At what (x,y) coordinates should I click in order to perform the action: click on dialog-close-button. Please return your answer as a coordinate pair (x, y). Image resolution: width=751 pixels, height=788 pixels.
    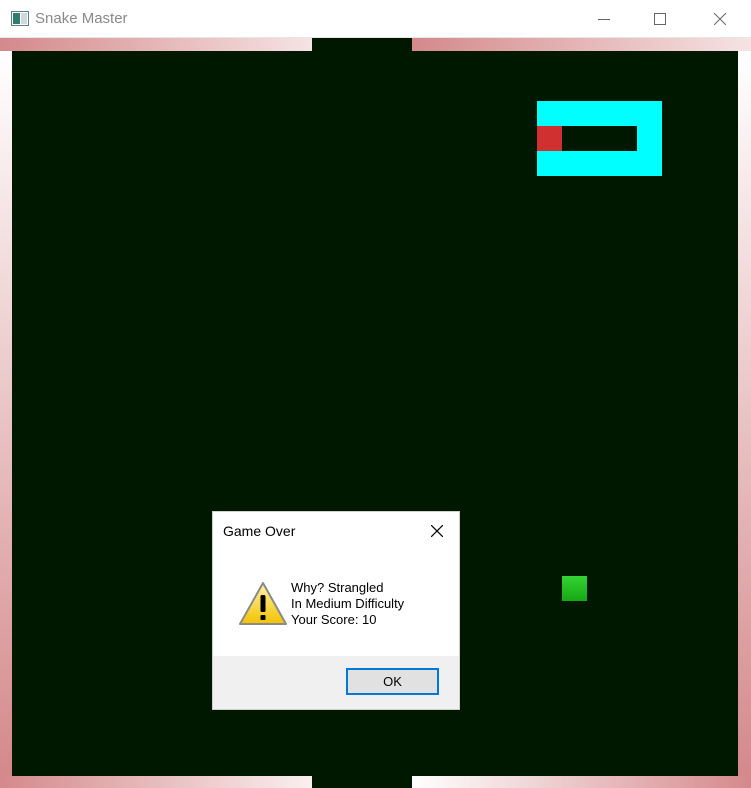
    Looking at the image, I should click on (437, 531).